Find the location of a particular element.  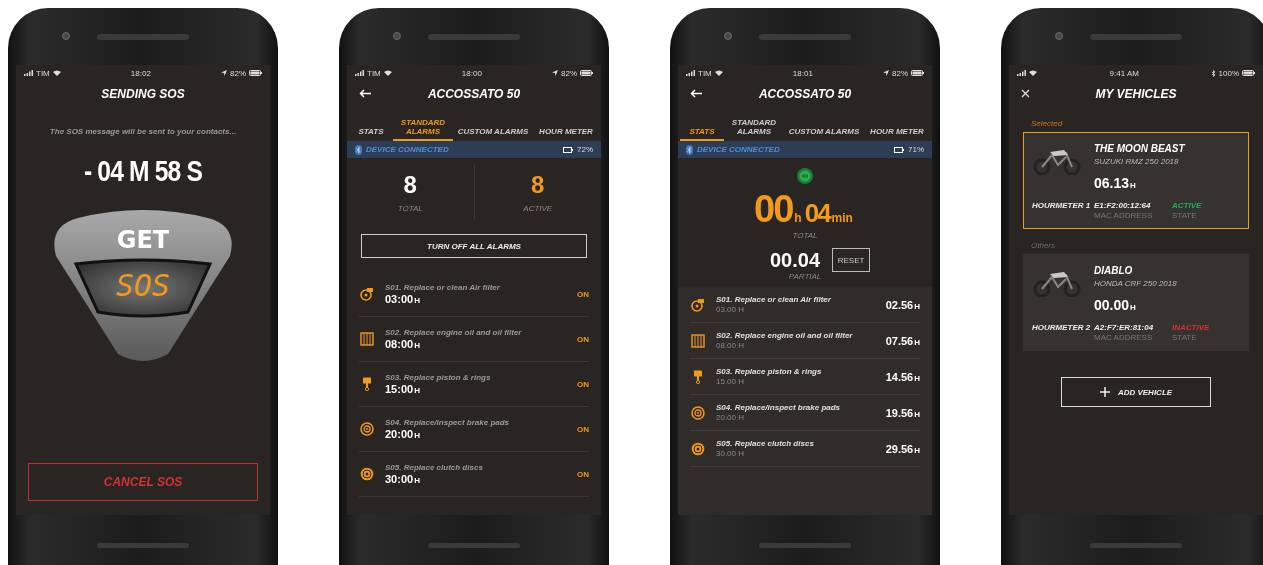

vehicle-state: INACTIVE is located at coordinates (1191, 327).